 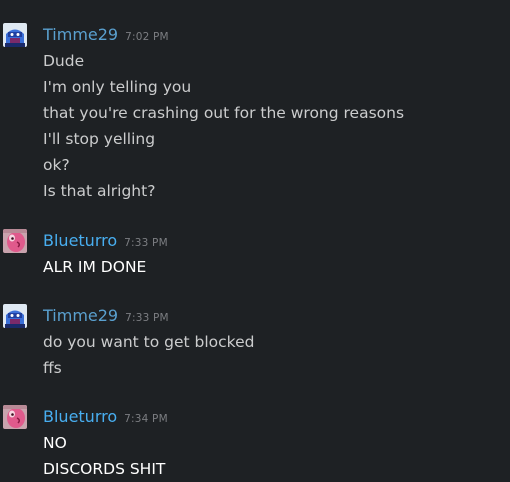 I want to click on message-text: Is that alright?, so click(x=99, y=191).